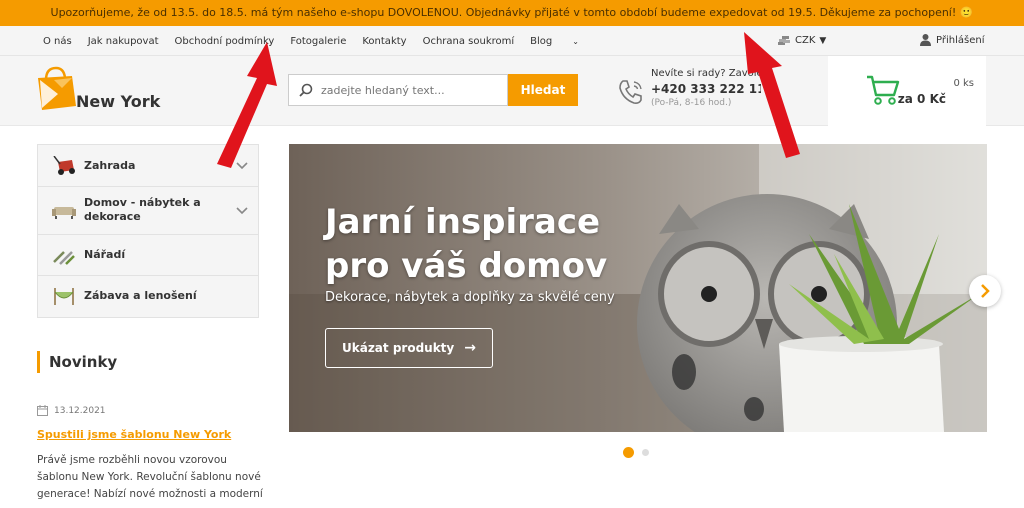 This screenshot has width=1024, height=508. I want to click on logo: New York, so click(101, 91).